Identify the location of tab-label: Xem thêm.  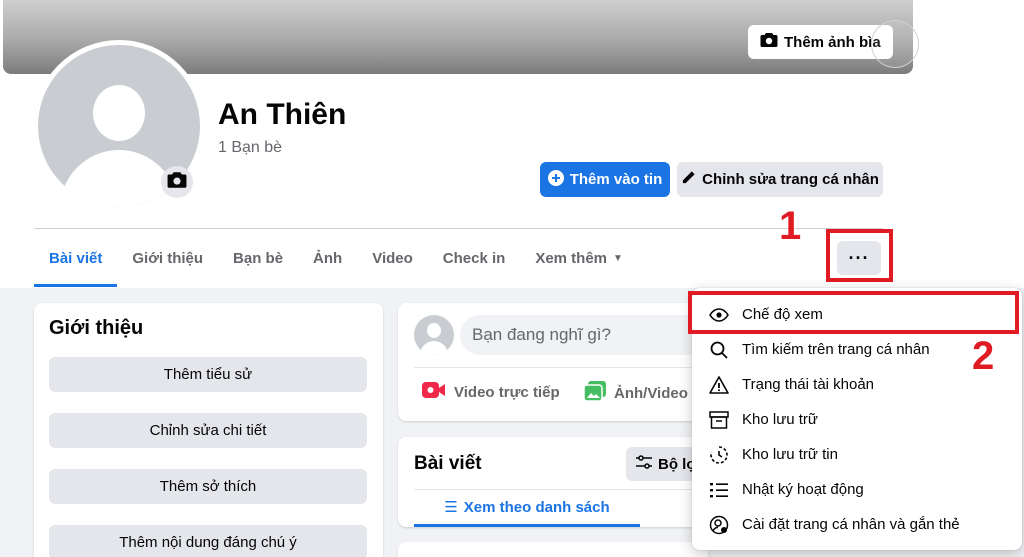
(571, 258).